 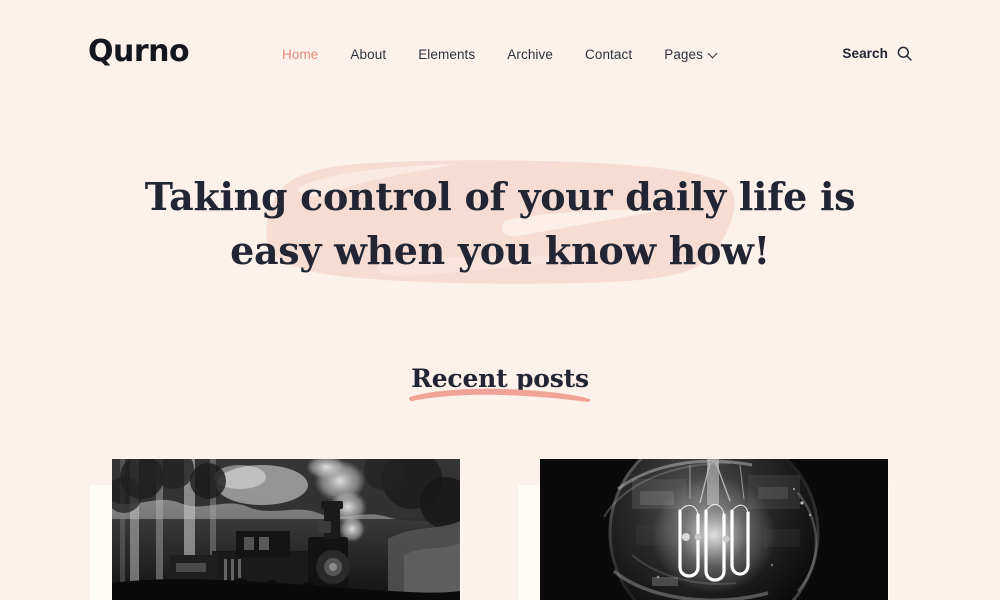 I want to click on post-thumbnail-lightbulb, so click(x=714, y=529).